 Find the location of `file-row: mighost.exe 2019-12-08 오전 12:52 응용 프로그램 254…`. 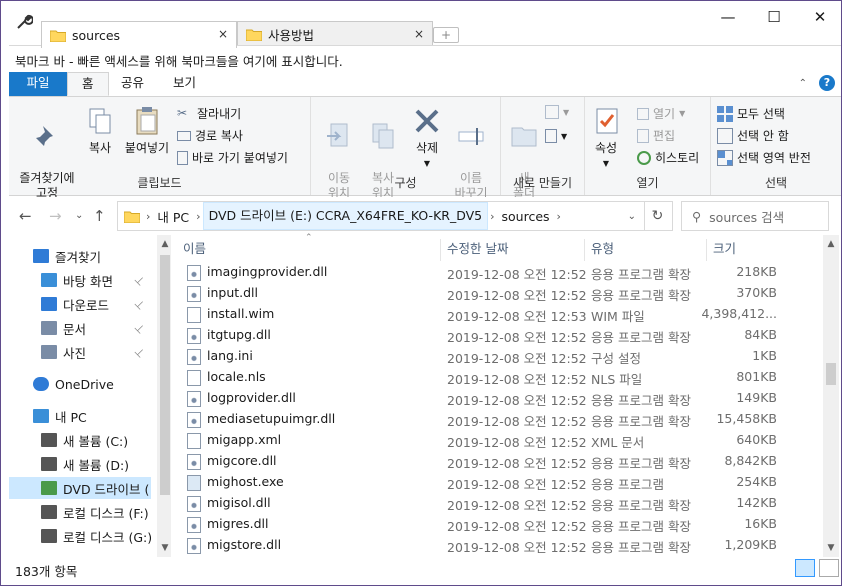

file-row: mighost.exe 2019-12-08 오전 12:52 응용 프로그램 254… is located at coordinates (501, 482).